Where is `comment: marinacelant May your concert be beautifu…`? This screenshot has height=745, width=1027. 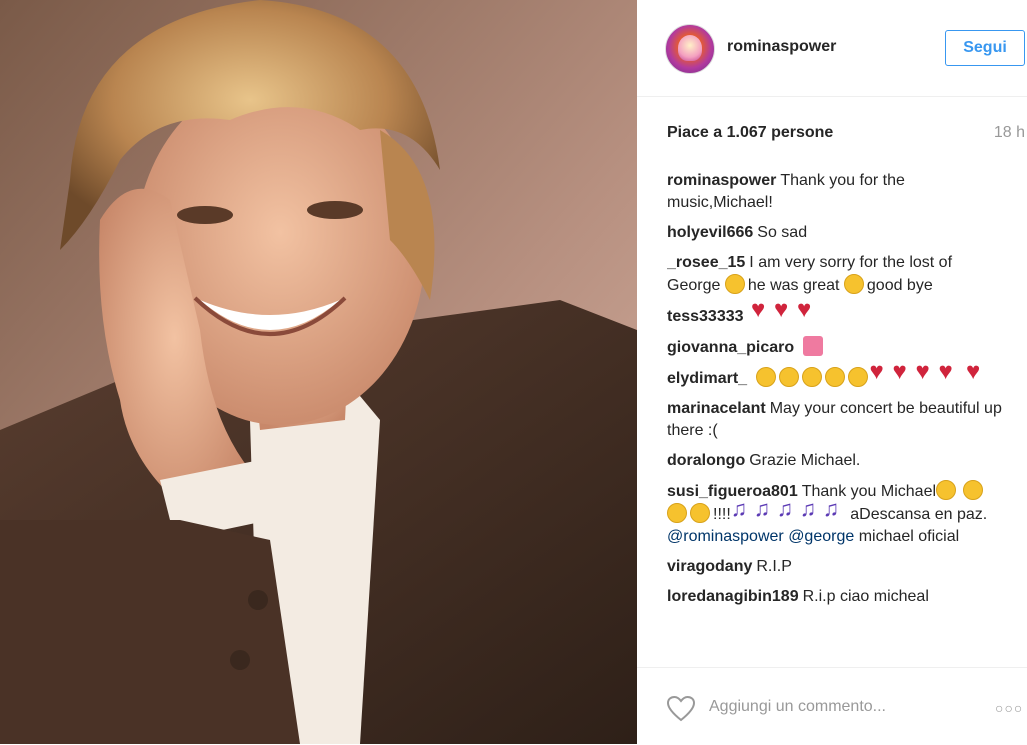
comment: marinacelant May your concert be beautifu… is located at coordinates (837, 420).